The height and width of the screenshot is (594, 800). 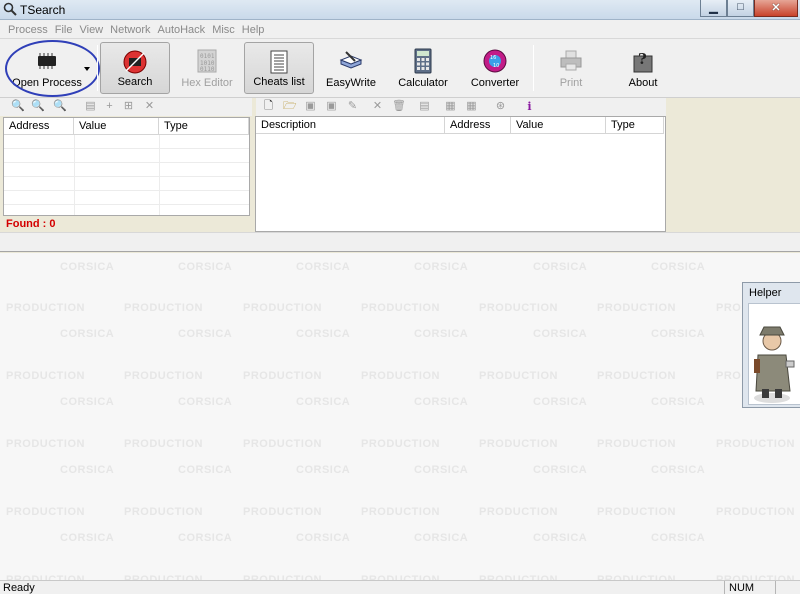 I want to click on search-chip-icon, so click(x=135, y=62).